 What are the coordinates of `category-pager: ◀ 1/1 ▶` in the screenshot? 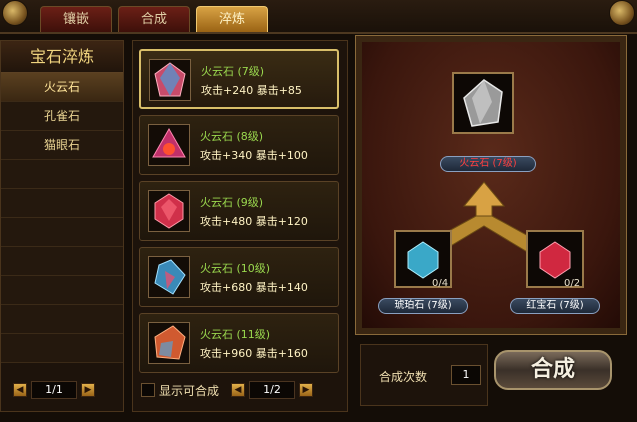 It's located at (54, 390).